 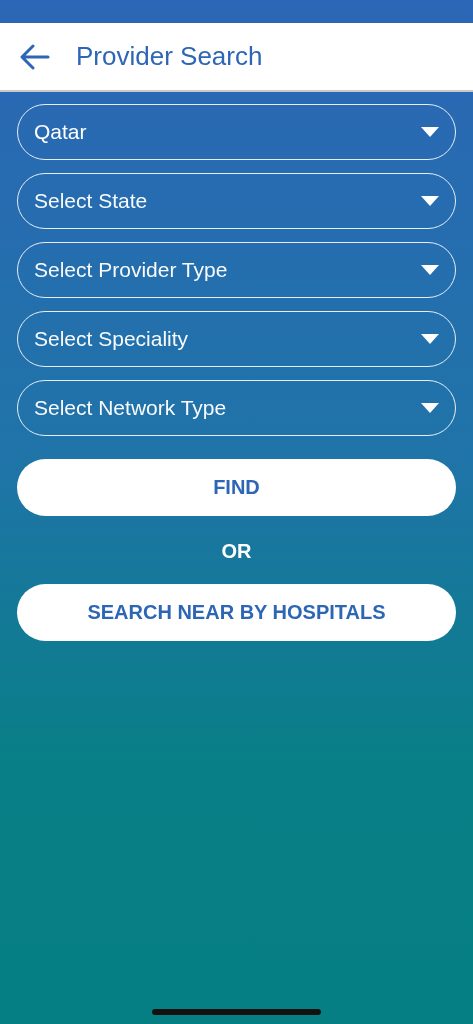 I want to click on or-separator: OR, so click(x=236, y=551).